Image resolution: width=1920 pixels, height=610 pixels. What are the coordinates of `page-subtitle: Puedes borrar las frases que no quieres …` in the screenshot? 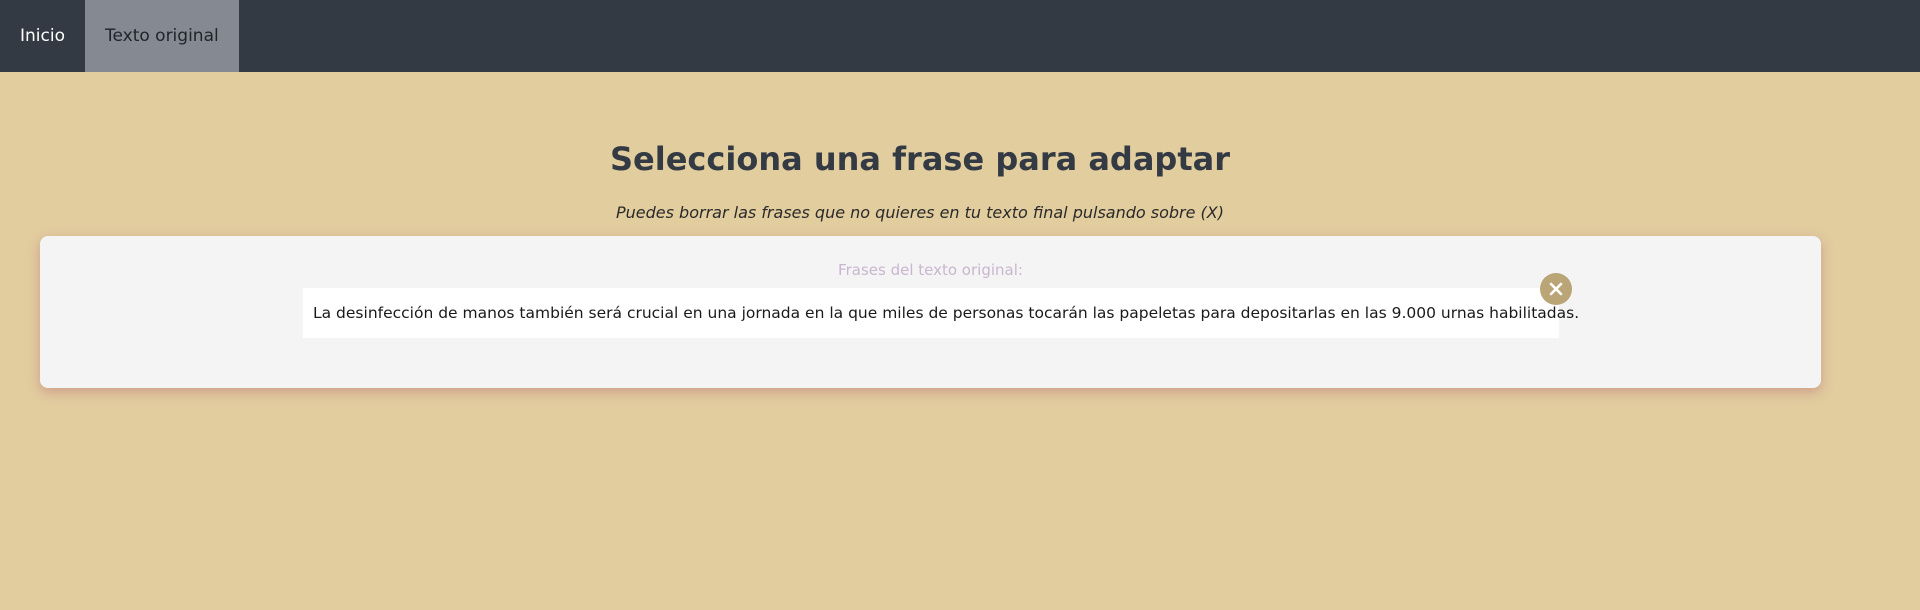 It's located at (920, 212).